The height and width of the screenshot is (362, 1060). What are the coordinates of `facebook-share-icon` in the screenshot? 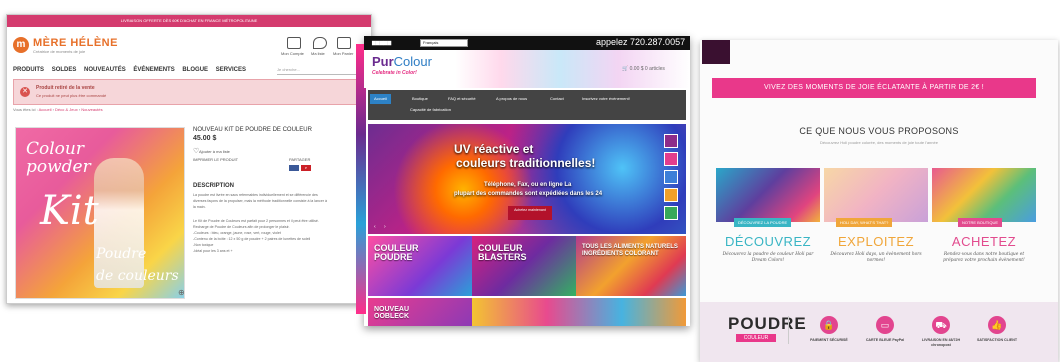 It's located at (294, 168).